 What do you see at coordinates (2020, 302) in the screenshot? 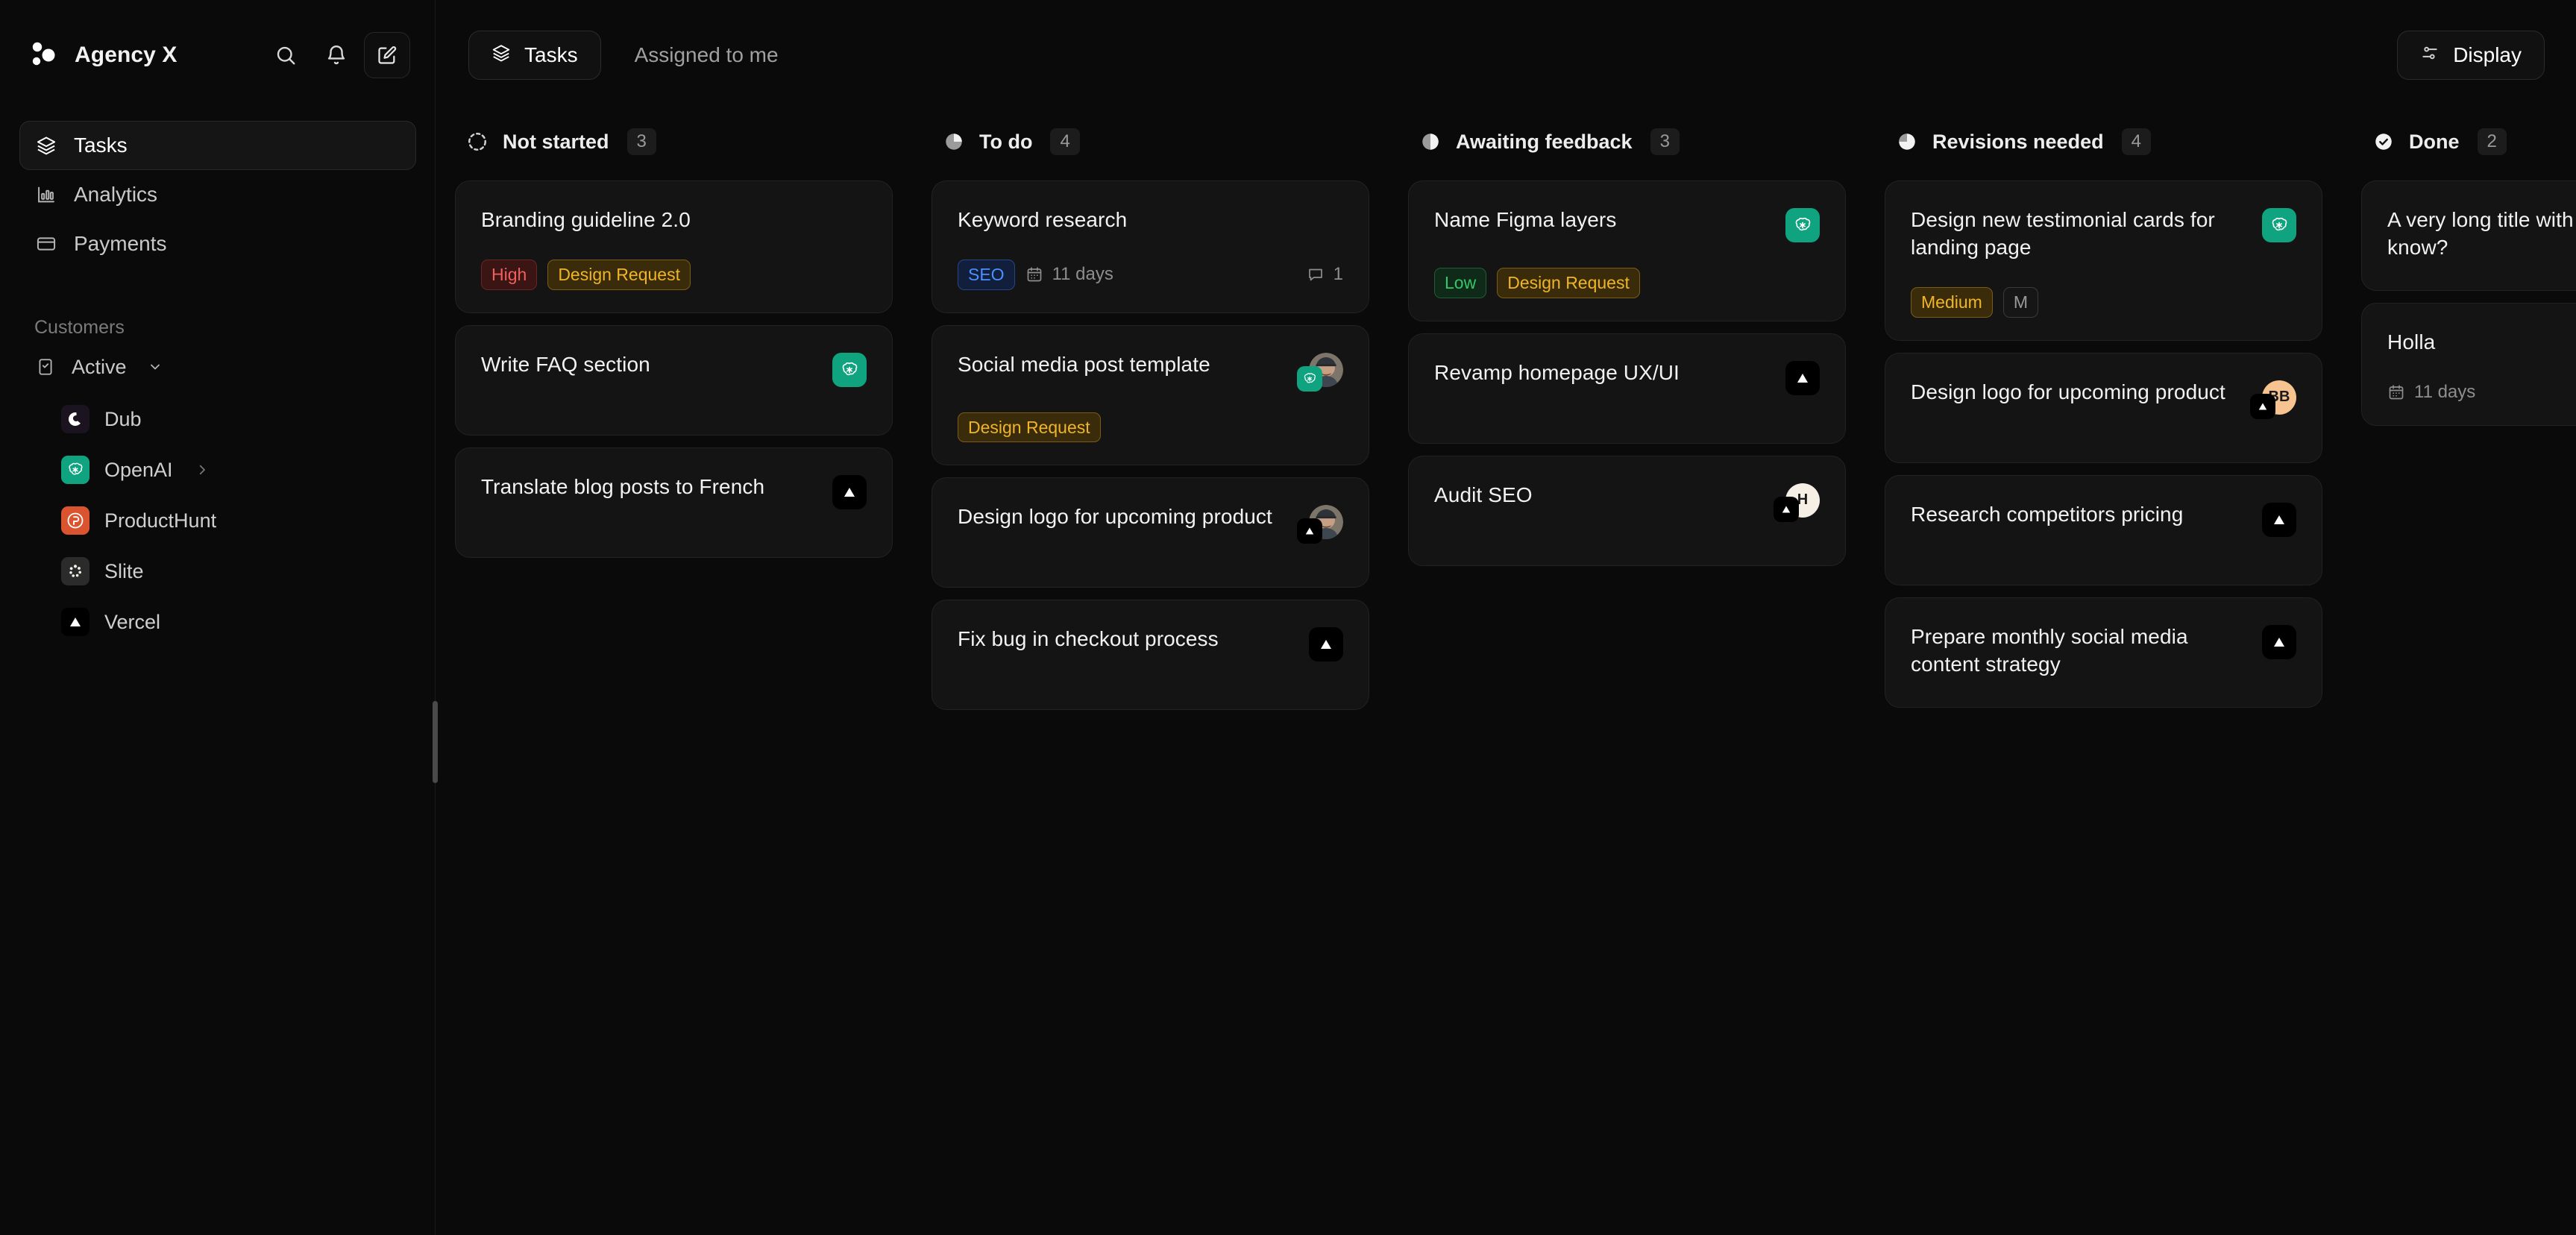
I see `task-tag: M` at bounding box center [2020, 302].